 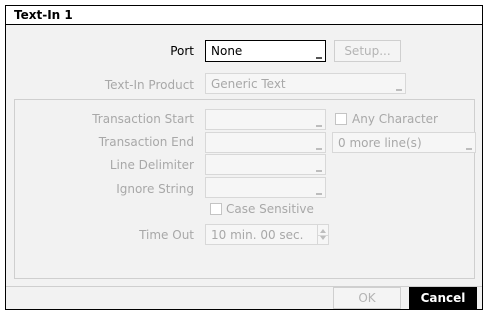 What do you see at coordinates (166, 235) in the screenshot?
I see `time-out-label: Time Out` at bounding box center [166, 235].